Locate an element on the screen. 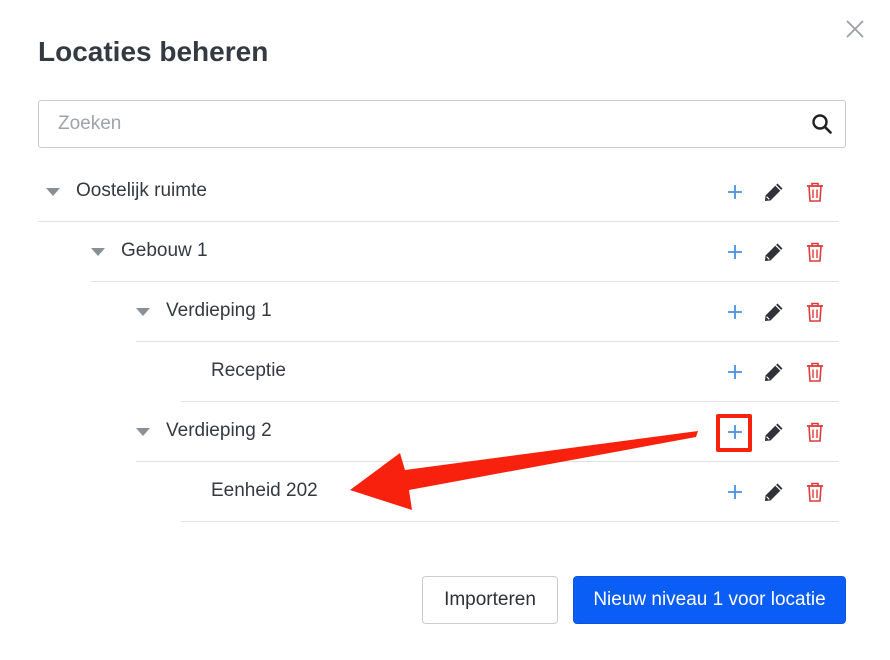  tree-row: Verdieping 1 is located at coordinates (487, 312).